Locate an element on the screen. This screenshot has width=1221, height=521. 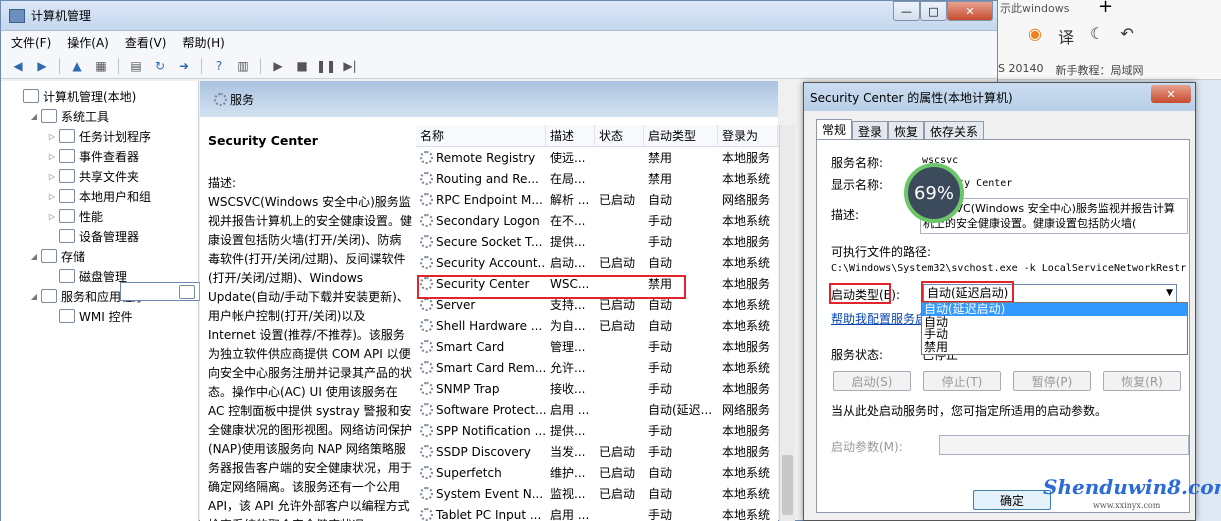
tree-node: ▷ 本地用户和组 is located at coordinates (99, 196).